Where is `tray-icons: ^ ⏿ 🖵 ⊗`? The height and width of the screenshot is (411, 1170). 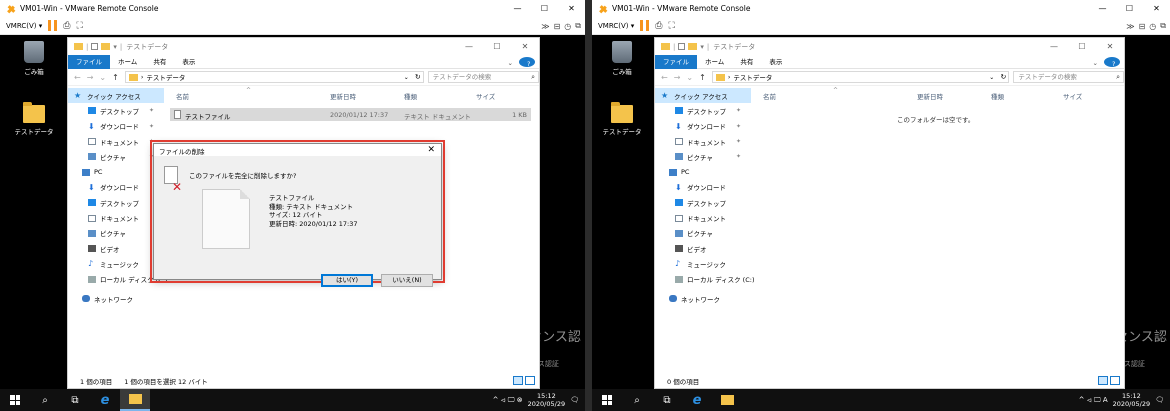 tray-icons: ^ ⏿ 🖵 ⊗ is located at coordinates (508, 400).